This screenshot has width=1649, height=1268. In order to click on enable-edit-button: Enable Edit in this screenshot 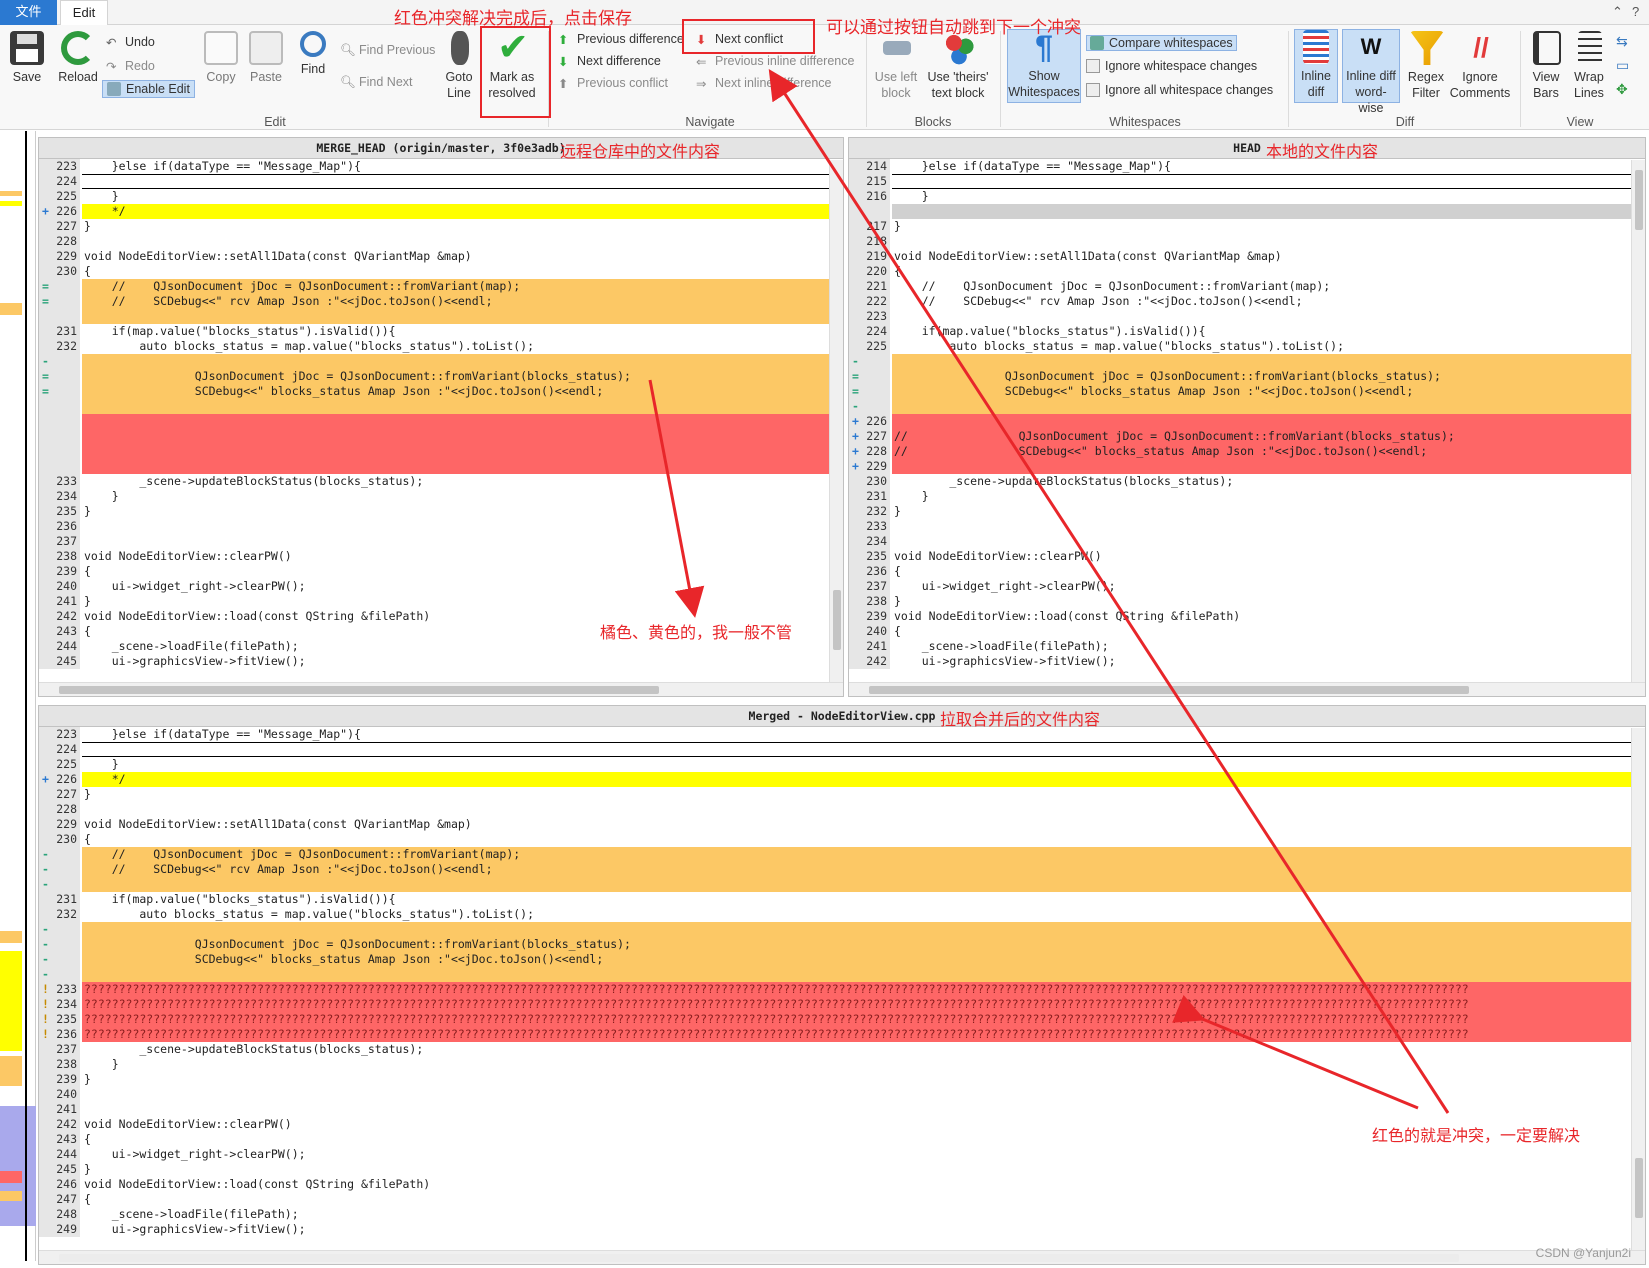, I will do `click(148, 89)`.